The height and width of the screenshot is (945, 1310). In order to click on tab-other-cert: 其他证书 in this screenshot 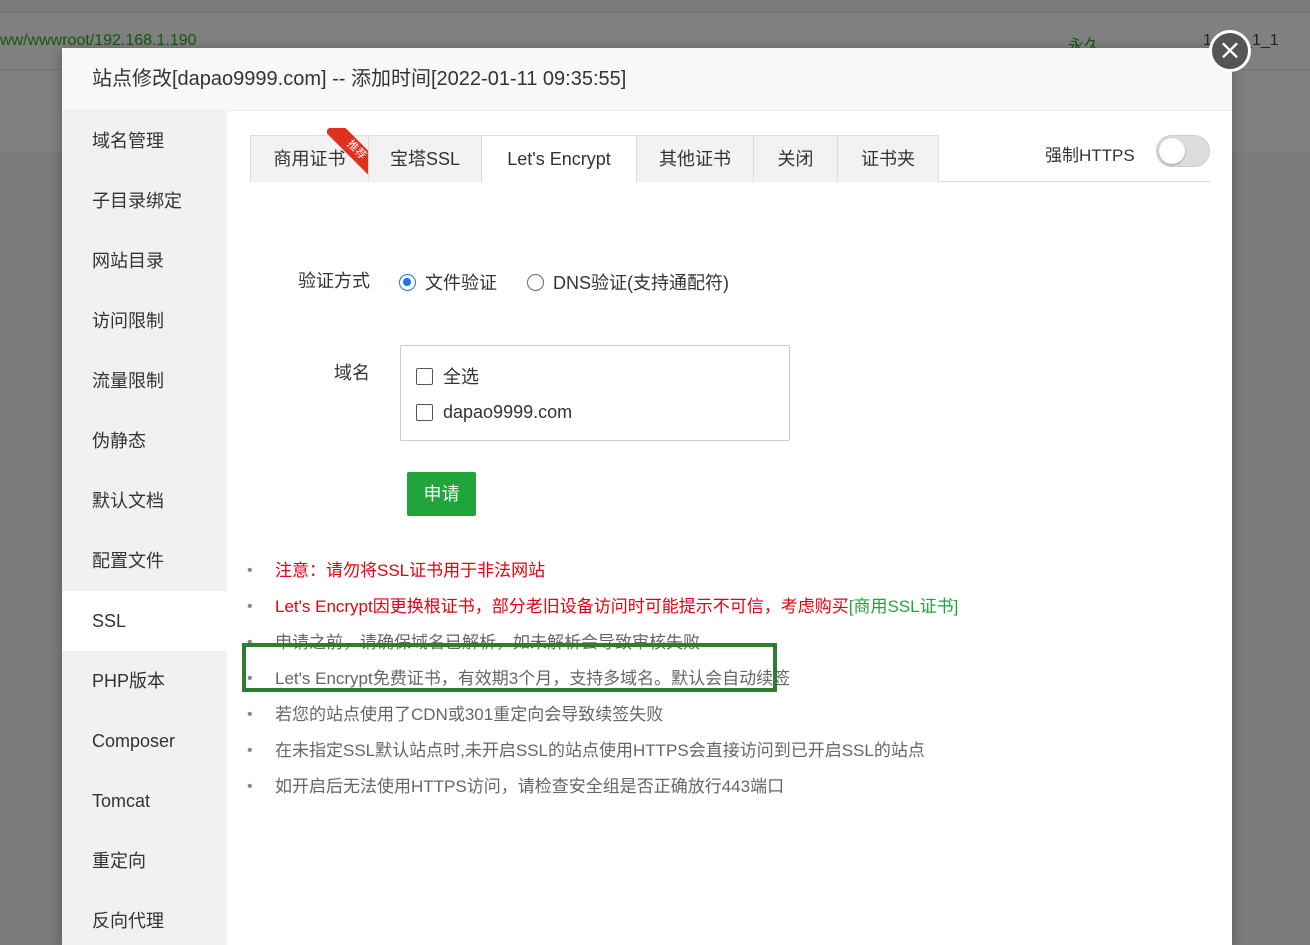, I will do `click(695, 158)`.